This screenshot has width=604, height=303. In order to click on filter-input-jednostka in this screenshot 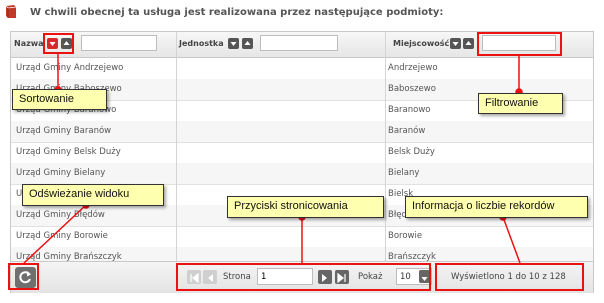, I will do `click(299, 43)`.